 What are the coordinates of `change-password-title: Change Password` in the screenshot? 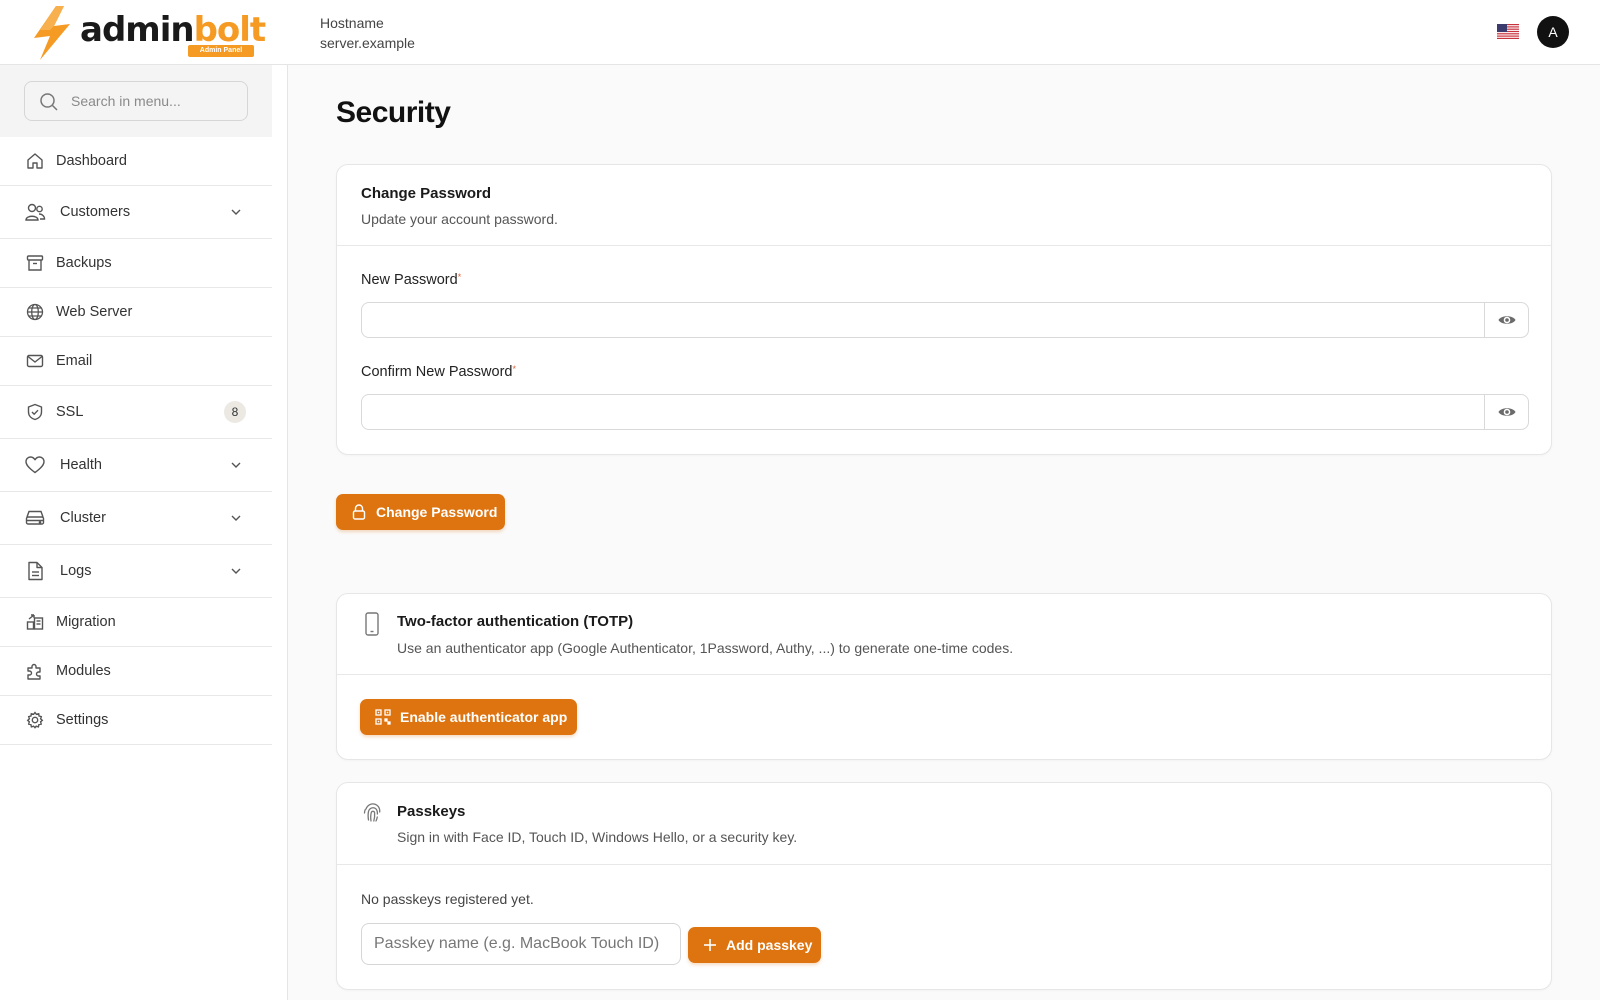 It's located at (426, 193).